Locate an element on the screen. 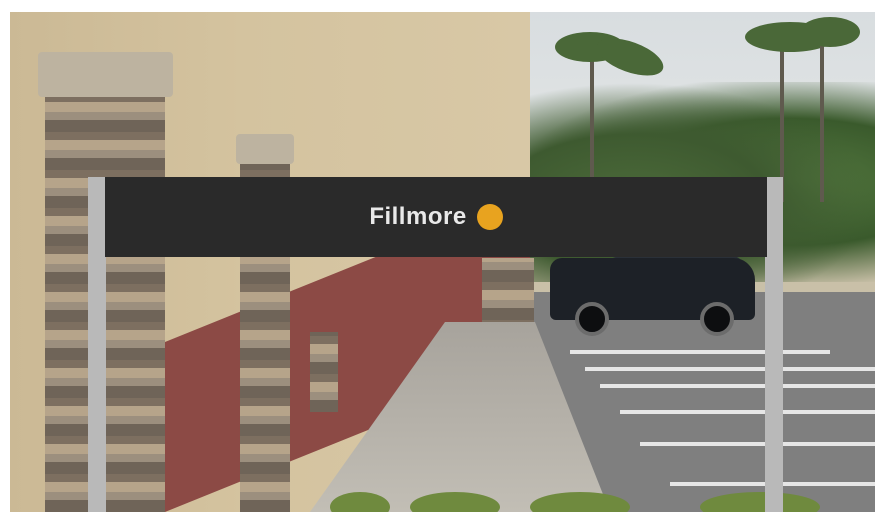 The image size is (877, 514). sign-post-left is located at coordinates (97, 344).